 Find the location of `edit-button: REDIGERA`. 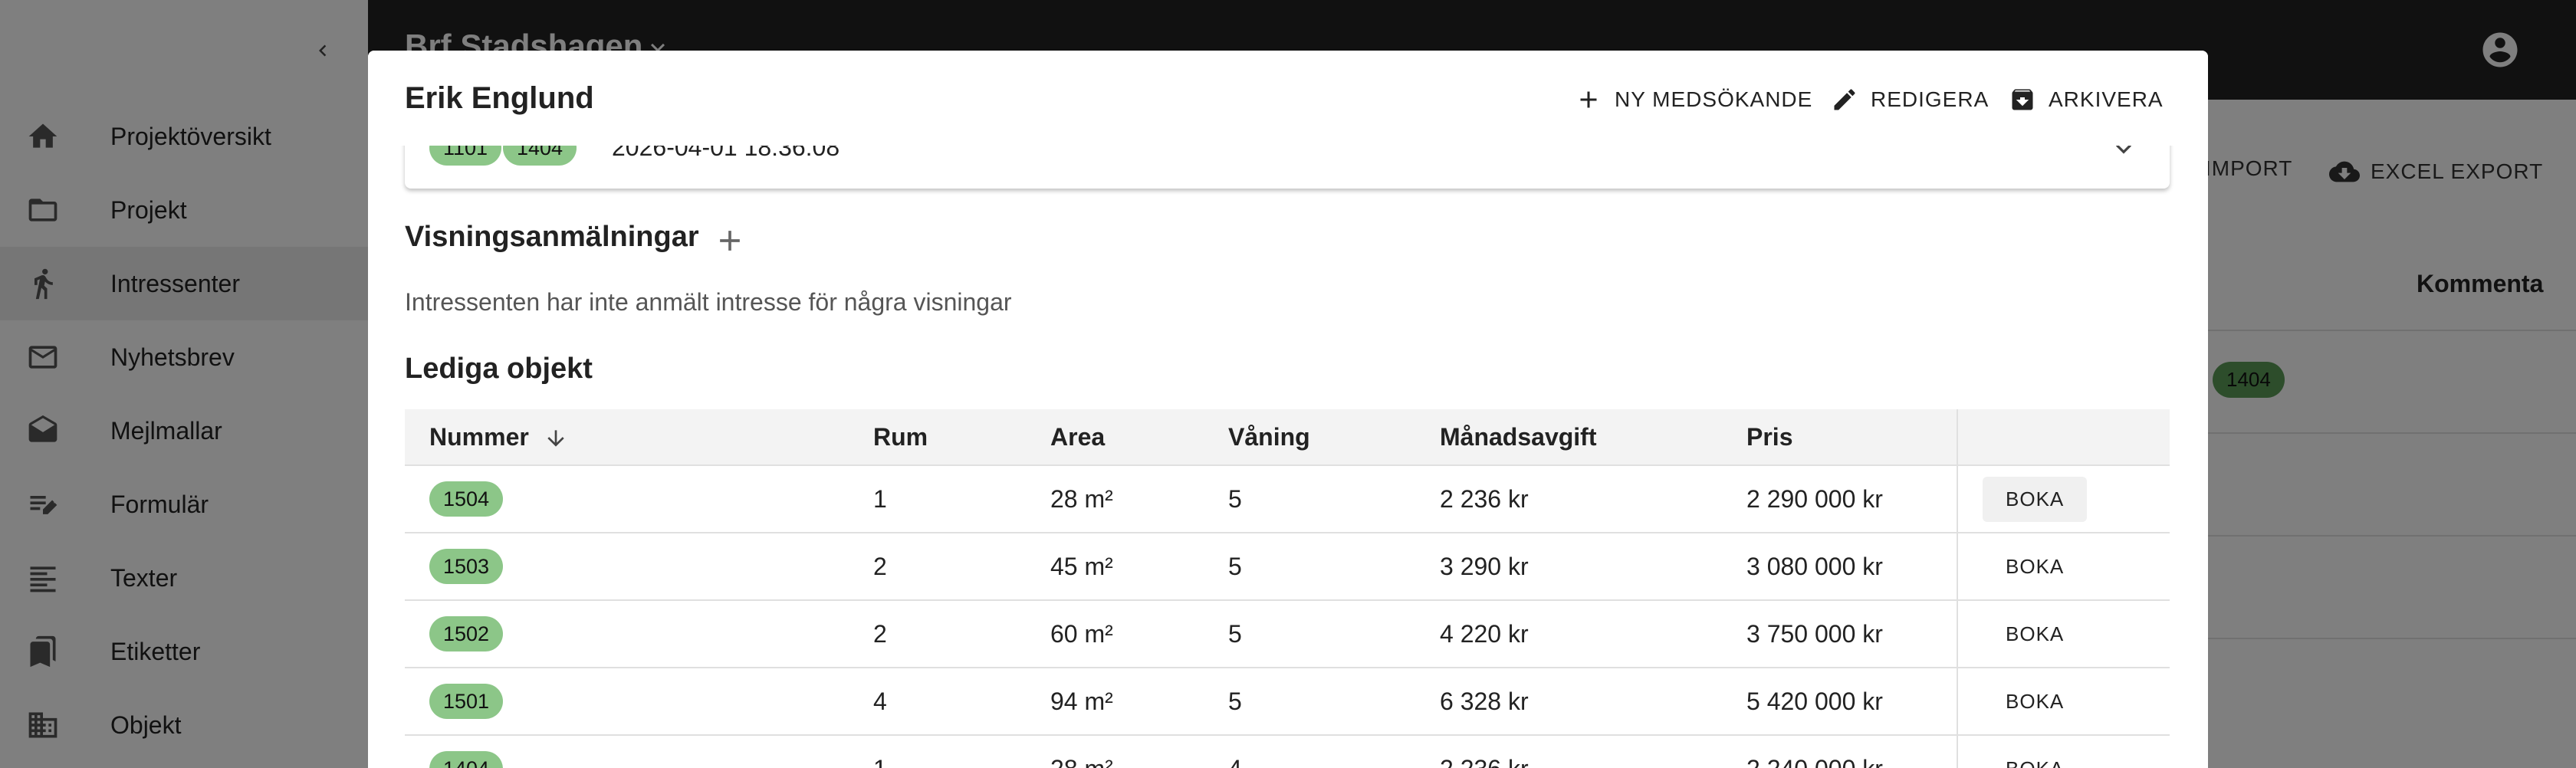

edit-button: REDIGERA is located at coordinates (1910, 99).